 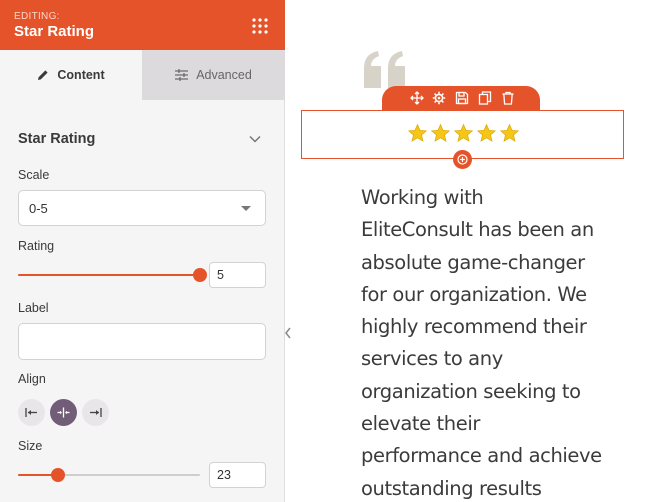 What do you see at coordinates (34, 175) in the screenshot?
I see `scale-label: Scale` at bounding box center [34, 175].